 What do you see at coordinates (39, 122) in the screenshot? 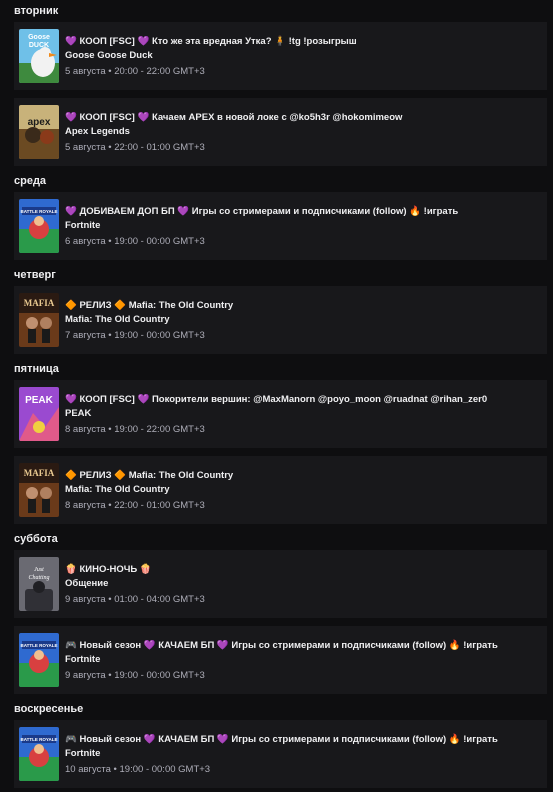
I see `svg-text: apex` at bounding box center [39, 122].